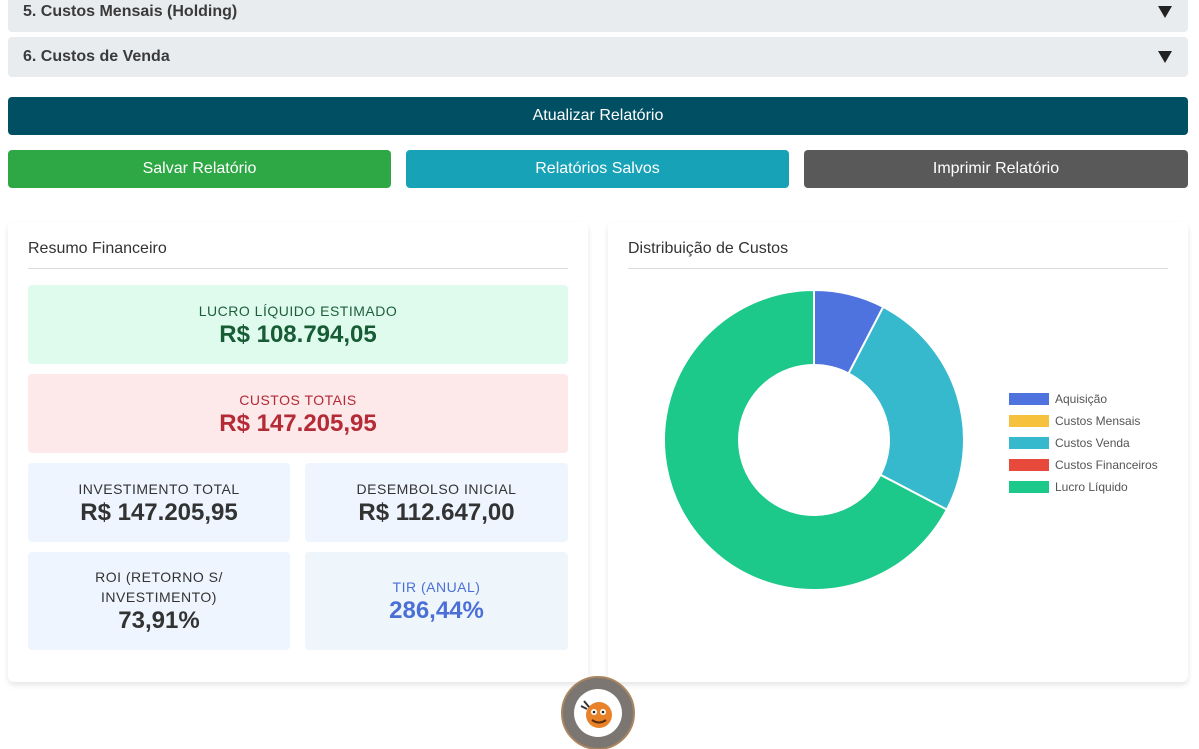 The width and height of the screenshot is (1199, 749). Describe the element at coordinates (1092, 443) in the screenshot. I see `legend-label: Custos Venda` at that location.